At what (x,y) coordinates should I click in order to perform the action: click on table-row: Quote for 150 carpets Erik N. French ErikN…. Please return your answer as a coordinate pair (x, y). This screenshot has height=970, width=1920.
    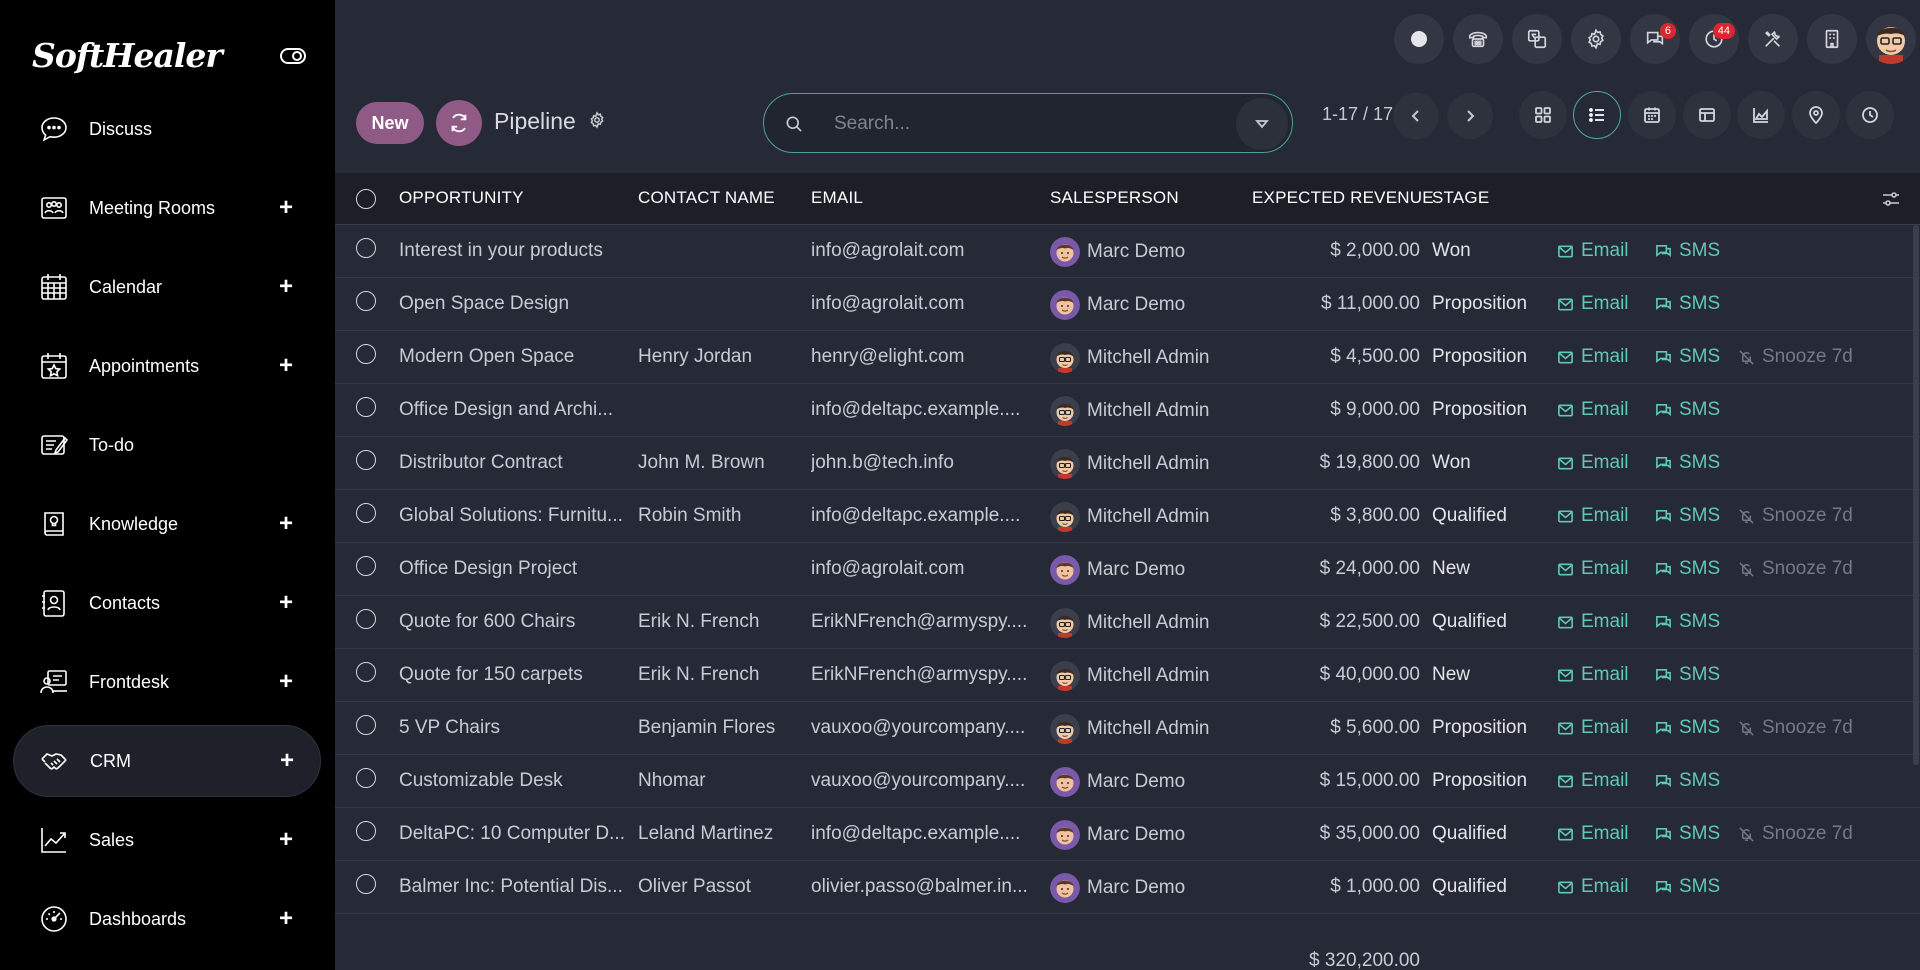
    Looking at the image, I should click on (1127, 675).